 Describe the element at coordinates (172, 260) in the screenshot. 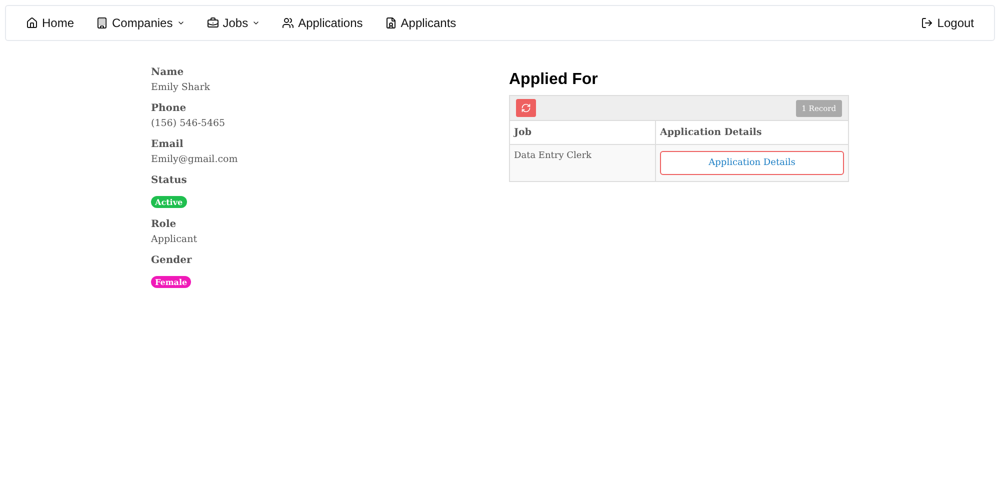

I see `field-label: Gender` at that location.